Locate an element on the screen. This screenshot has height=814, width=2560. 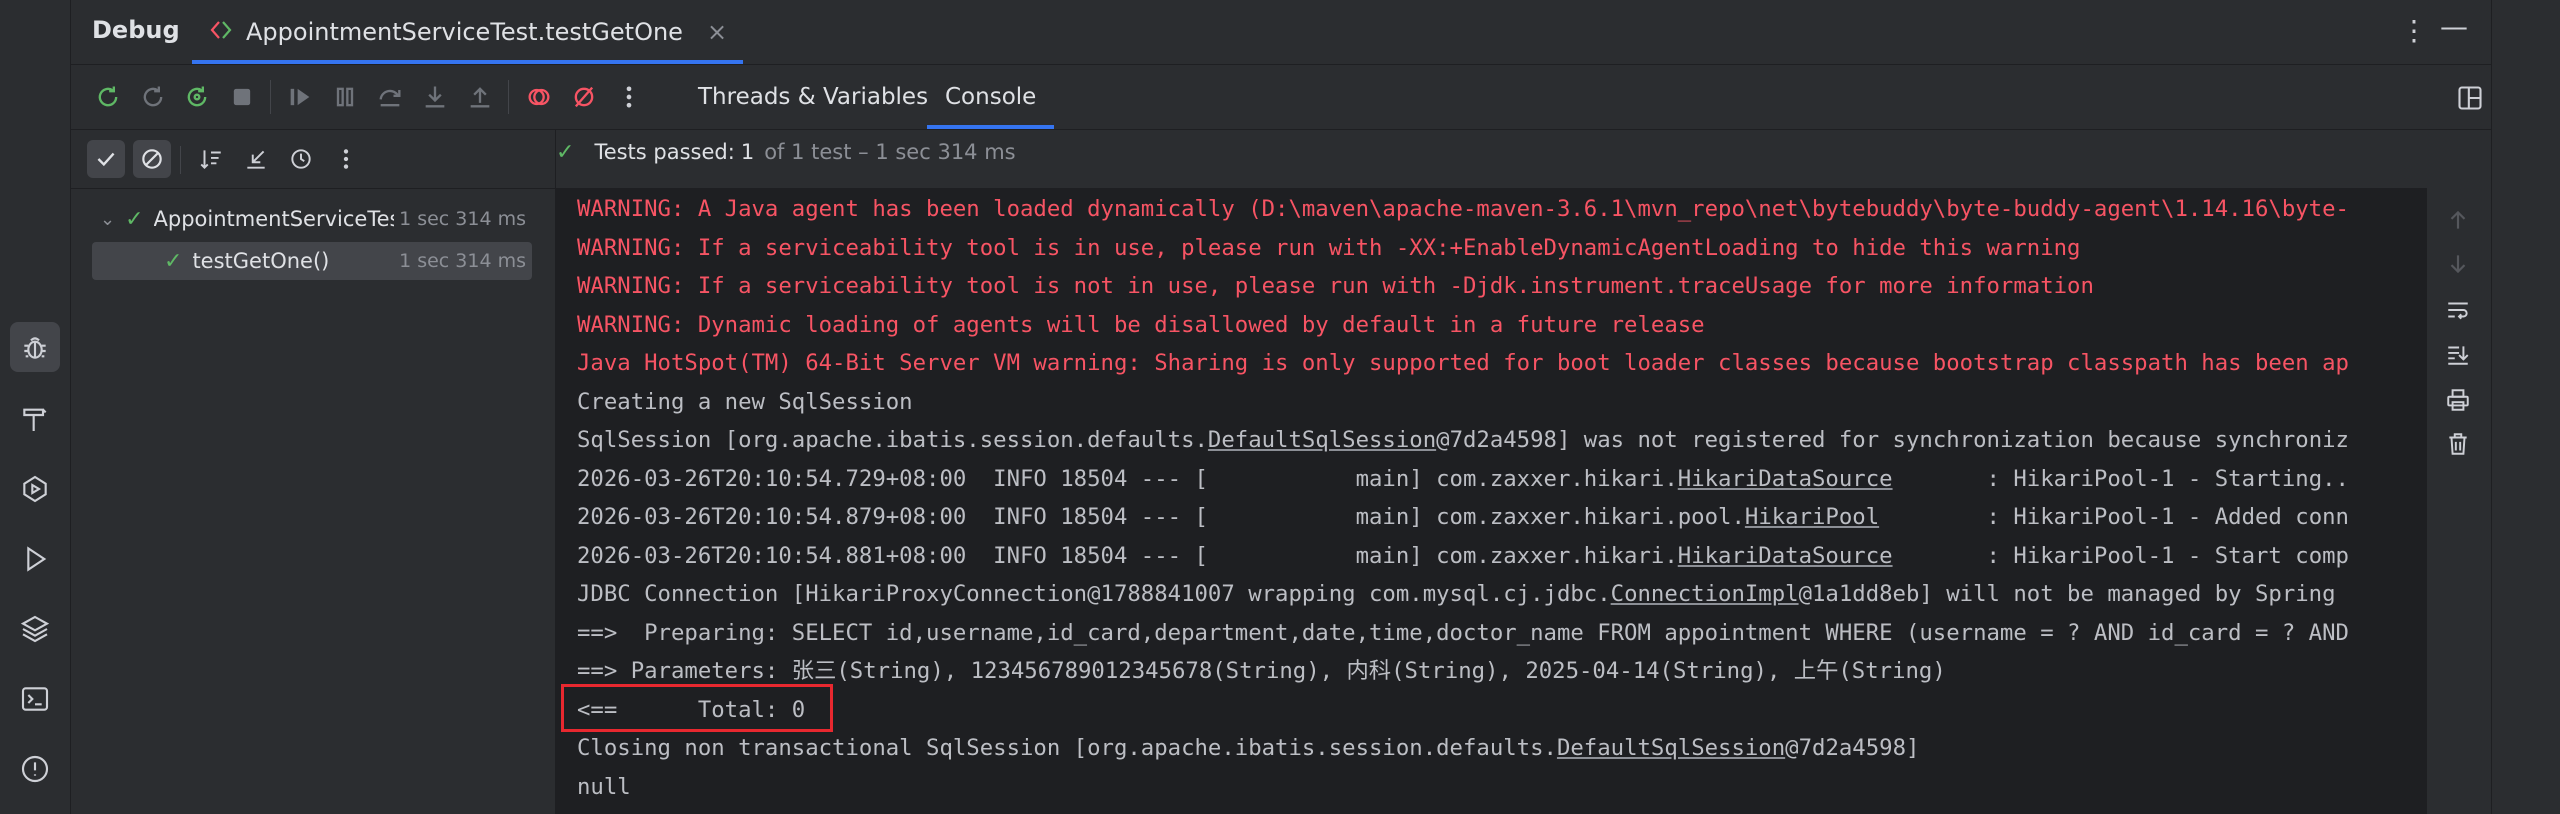
print-icon is located at coordinates (2458, 400).